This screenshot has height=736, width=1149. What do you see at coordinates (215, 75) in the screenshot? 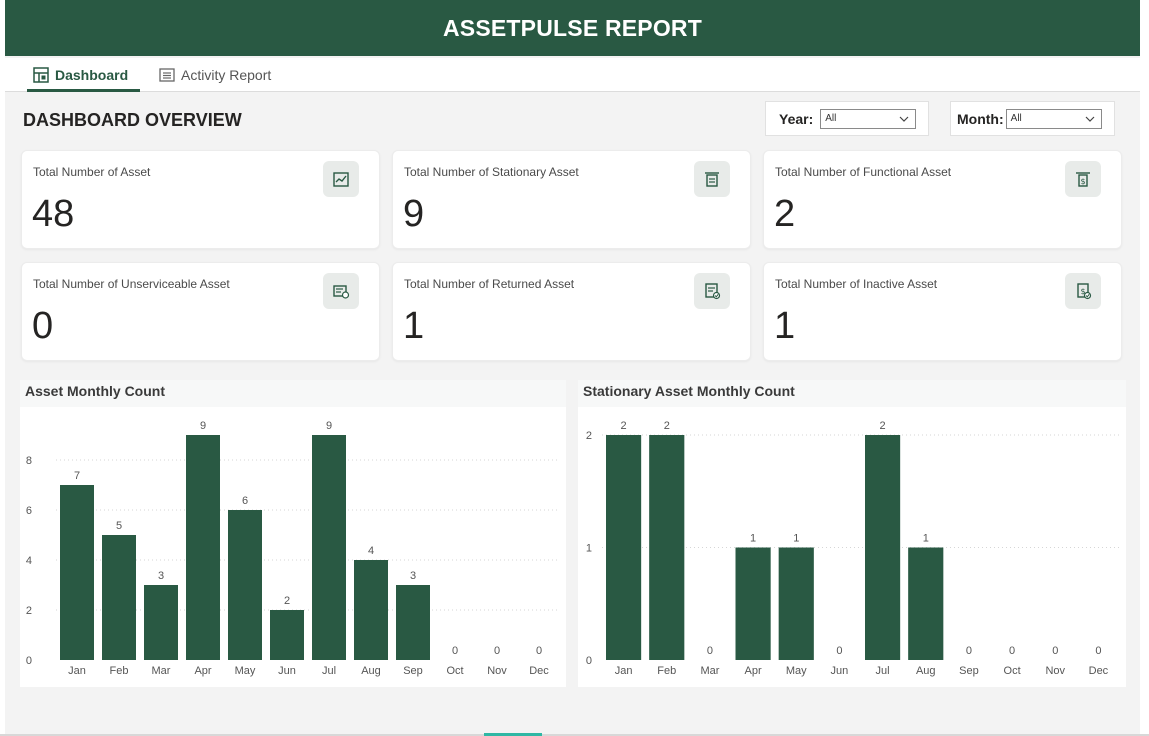
I see `tab-activity-report: Activity Report` at bounding box center [215, 75].